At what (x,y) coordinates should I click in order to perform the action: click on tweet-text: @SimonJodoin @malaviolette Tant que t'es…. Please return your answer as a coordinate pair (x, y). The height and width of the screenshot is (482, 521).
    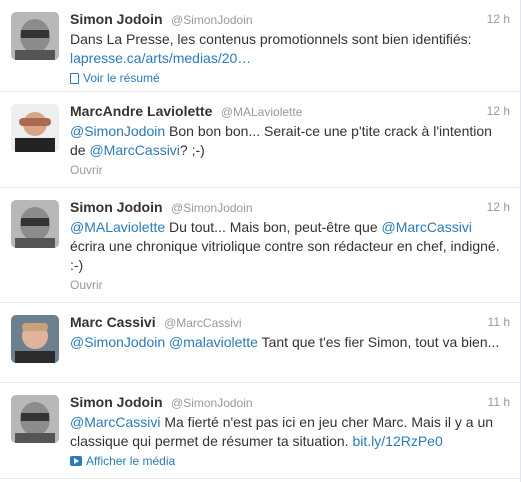
    Looking at the image, I should click on (290, 342).